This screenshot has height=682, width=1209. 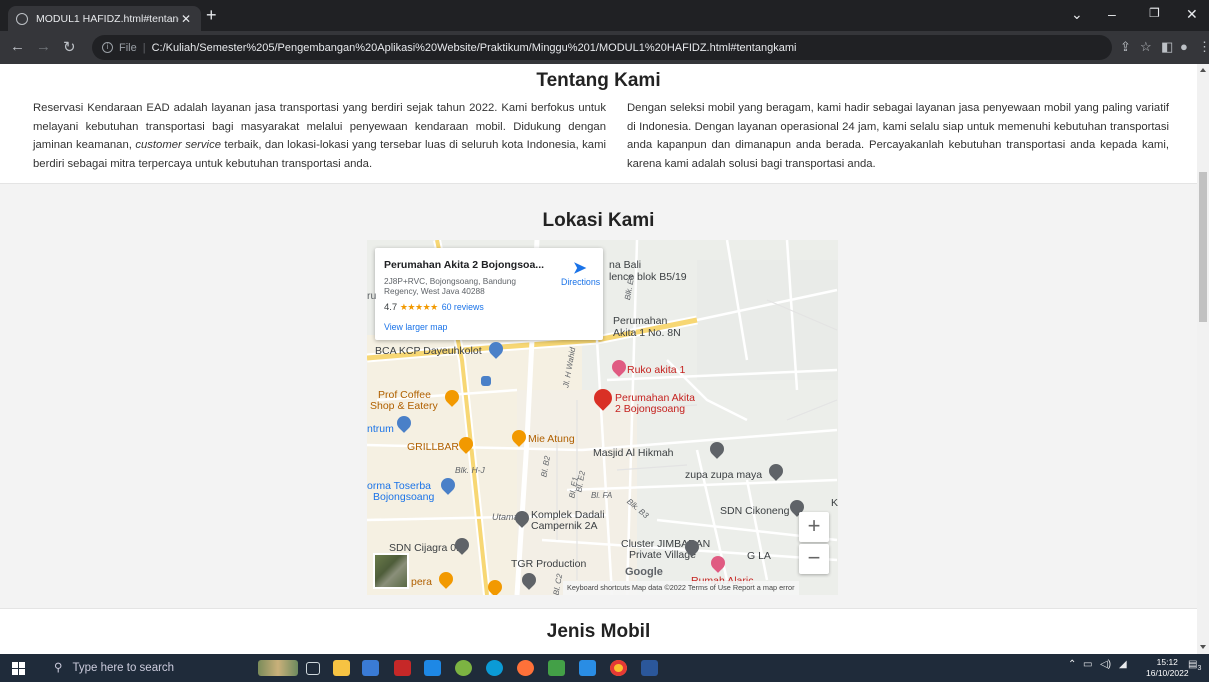 What do you see at coordinates (525, 668) in the screenshot?
I see `firefox-icon` at bounding box center [525, 668].